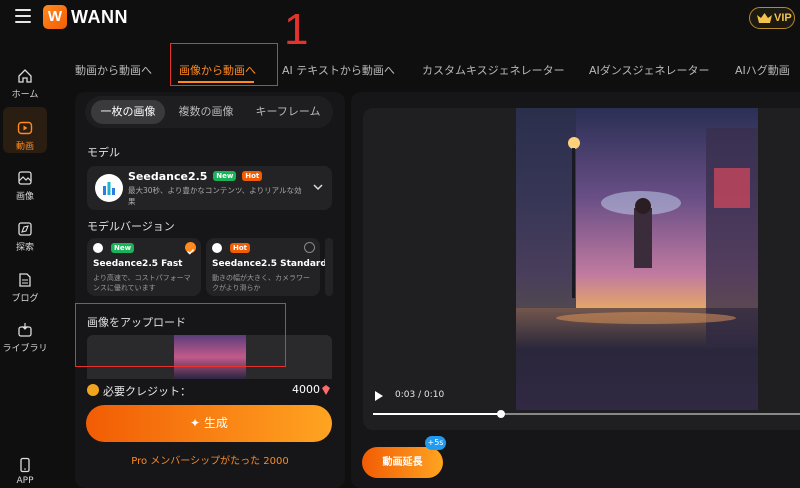  What do you see at coordinates (224, 64) in the screenshot?
I see `annotation-box-tab` at bounding box center [224, 64].